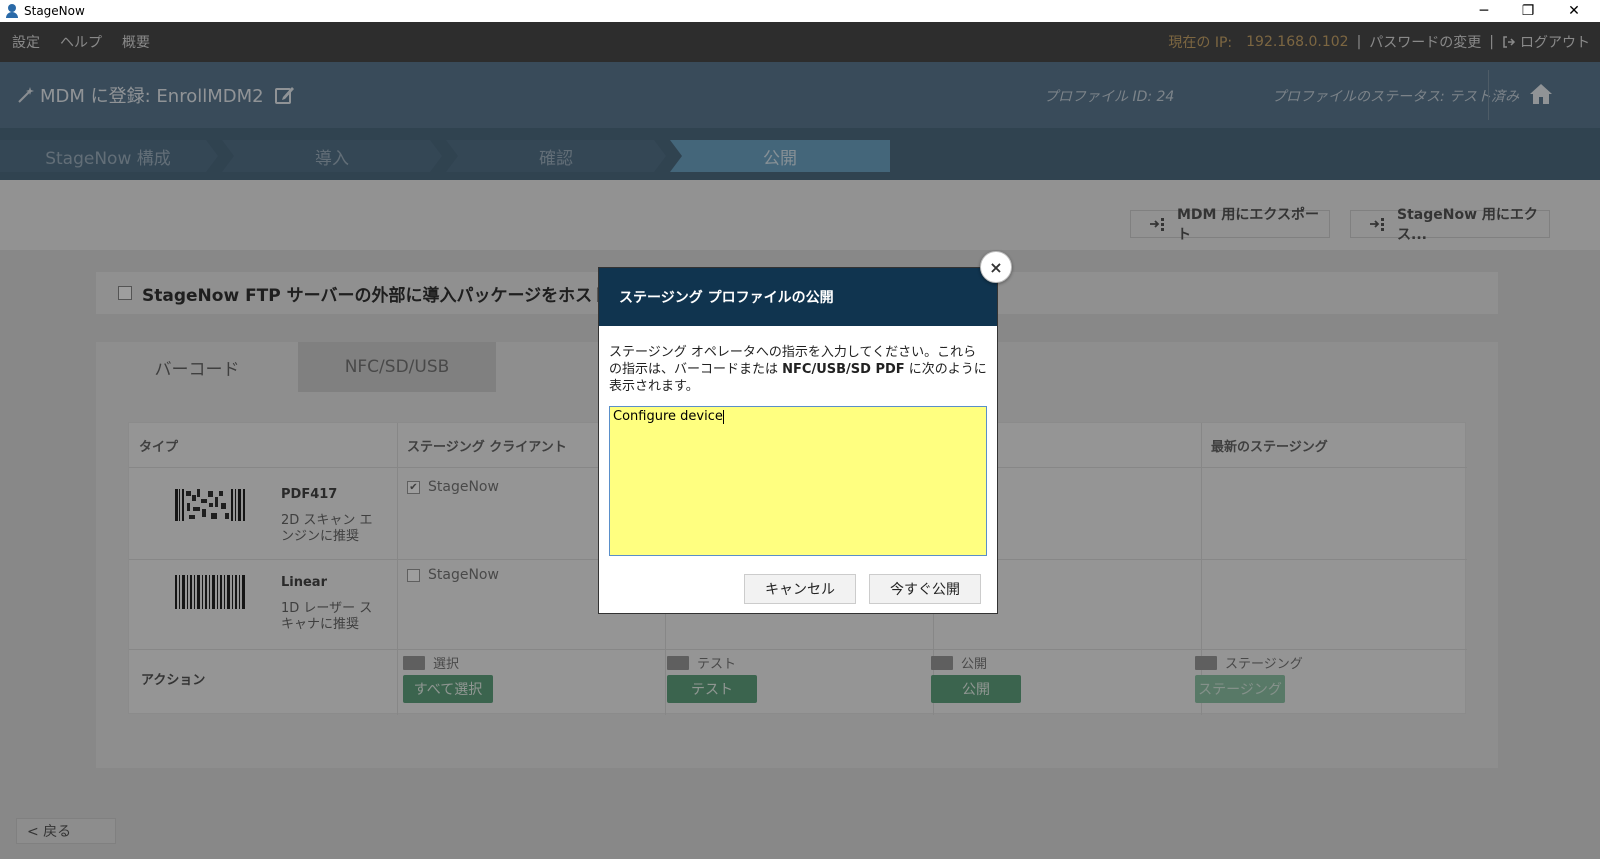  Describe the element at coordinates (925, 589) in the screenshot. I see `publish-now-button: 今すぐ公開` at that location.